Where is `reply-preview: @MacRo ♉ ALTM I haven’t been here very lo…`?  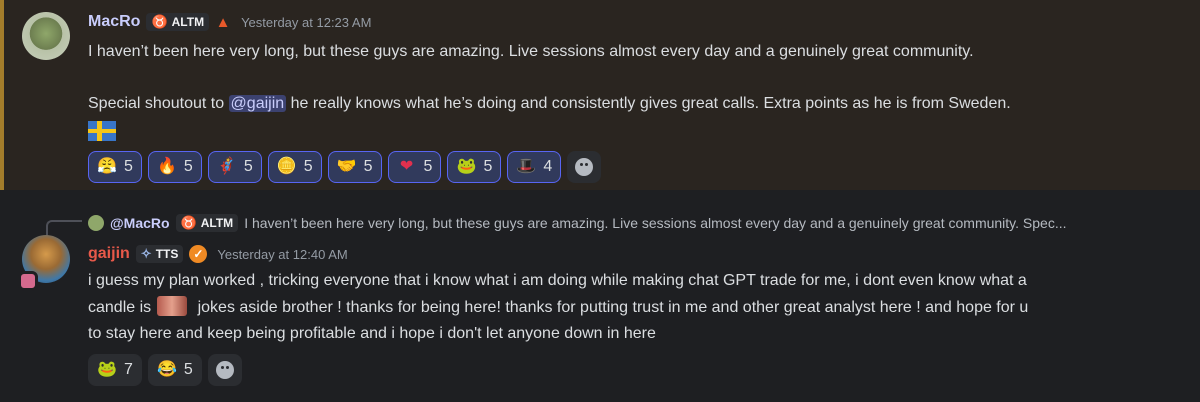 reply-preview: @MacRo ♉ ALTM I haven’t been here very lo… is located at coordinates (577, 223).